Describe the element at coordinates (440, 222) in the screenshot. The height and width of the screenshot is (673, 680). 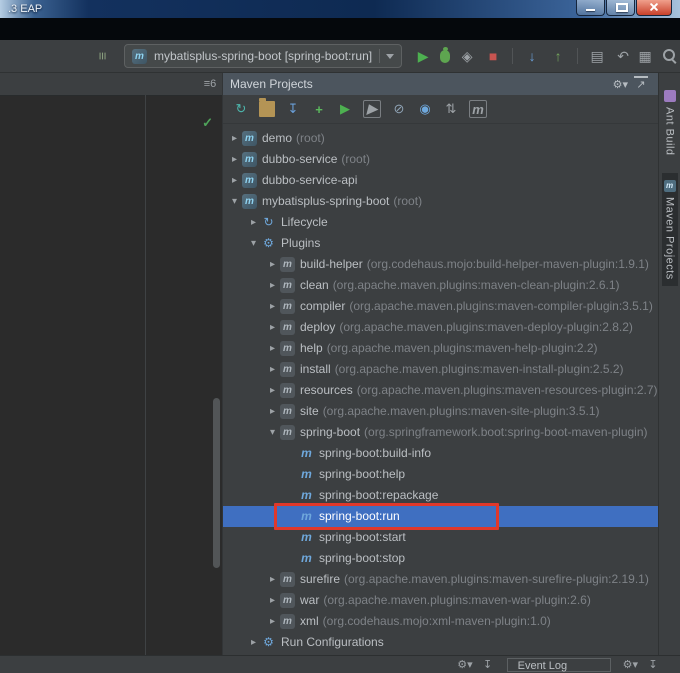
I see `tree-row-lifecycle: ▸ ↻ Lifecycle` at that location.